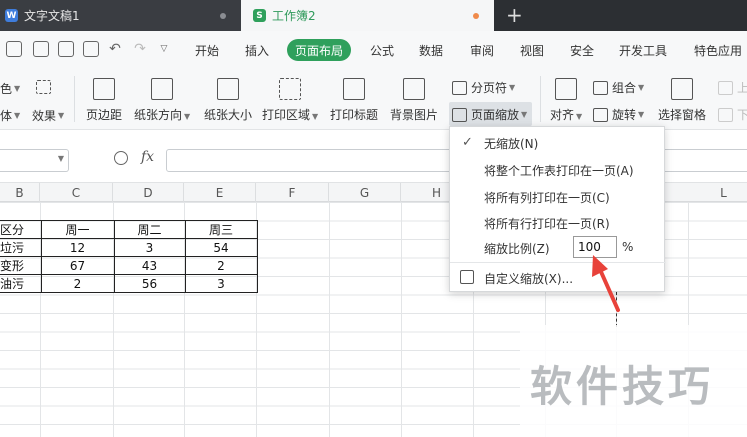  I want to click on zoom-search-icon, so click(121, 158).